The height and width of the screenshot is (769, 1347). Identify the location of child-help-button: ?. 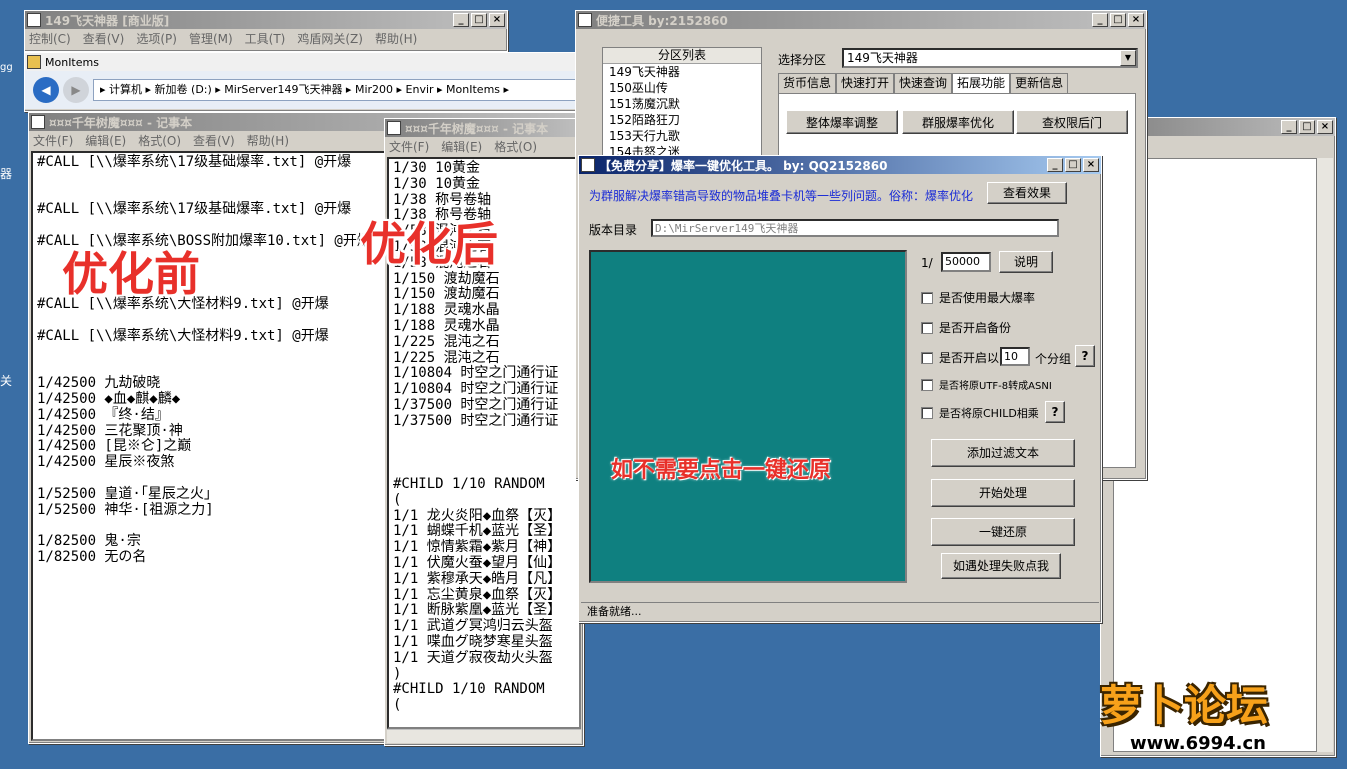
(1055, 412).